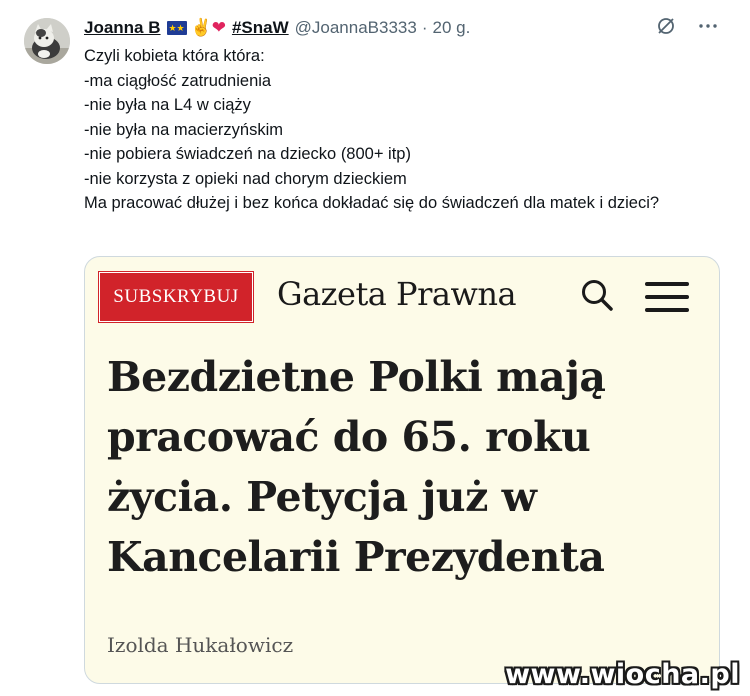  What do you see at coordinates (208, 27) in the screenshot?
I see `name-emoji: ✌❤` at bounding box center [208, 27].